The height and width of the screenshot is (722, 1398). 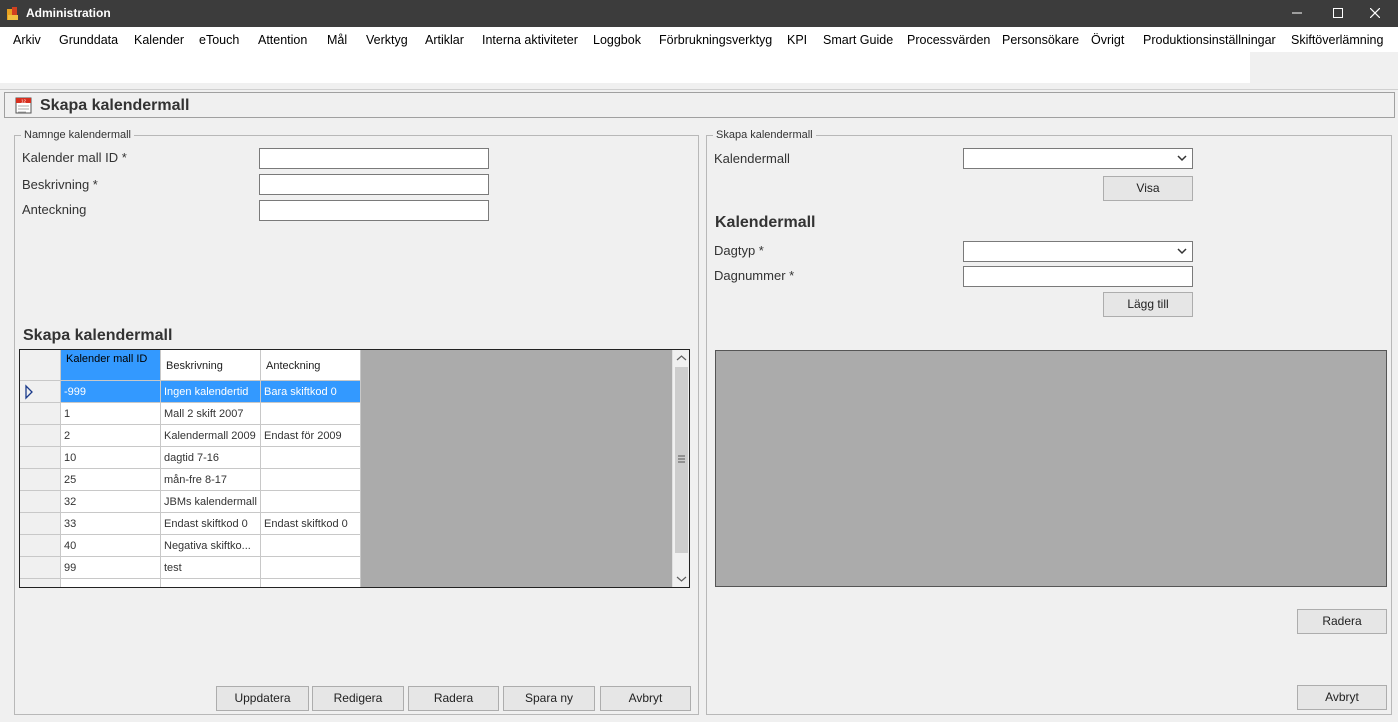 What do you see at coordinates (530, 40) in the screenshot?
I see `menu-interna-aktiviteter: Interna aktiviteter` at bounding box center [530, 40].